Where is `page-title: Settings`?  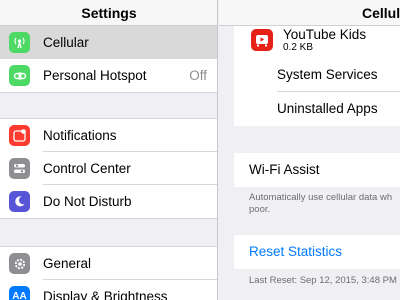 page-title: Settings is located at coordinates (109, 13).